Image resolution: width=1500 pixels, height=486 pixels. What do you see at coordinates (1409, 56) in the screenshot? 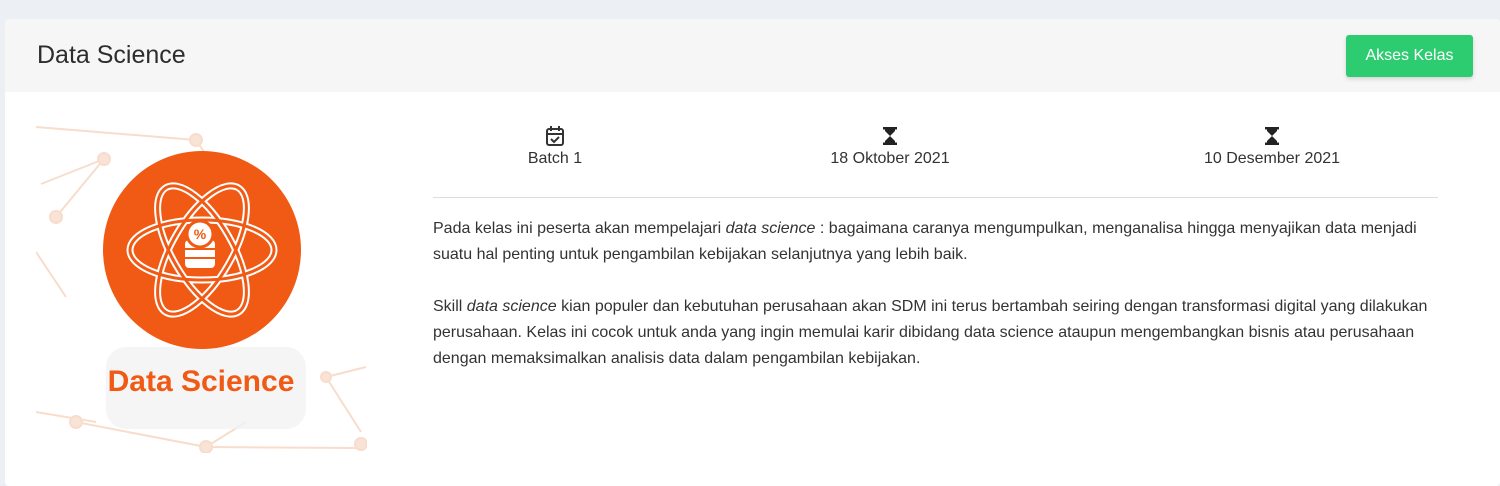
I see `access-class-button: Akses Kelas` at bounding box center [1409, 56].